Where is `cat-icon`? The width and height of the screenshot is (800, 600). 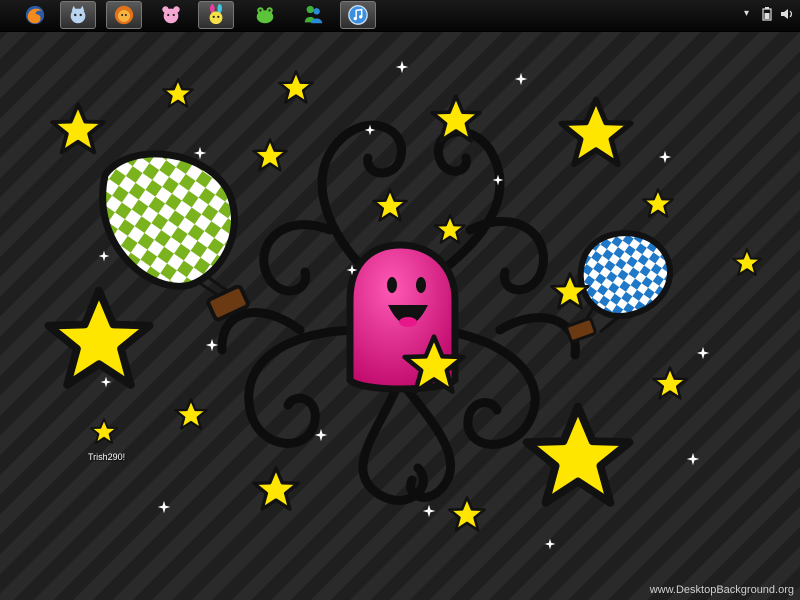 cat-icon is located at coordinates (78, 14).